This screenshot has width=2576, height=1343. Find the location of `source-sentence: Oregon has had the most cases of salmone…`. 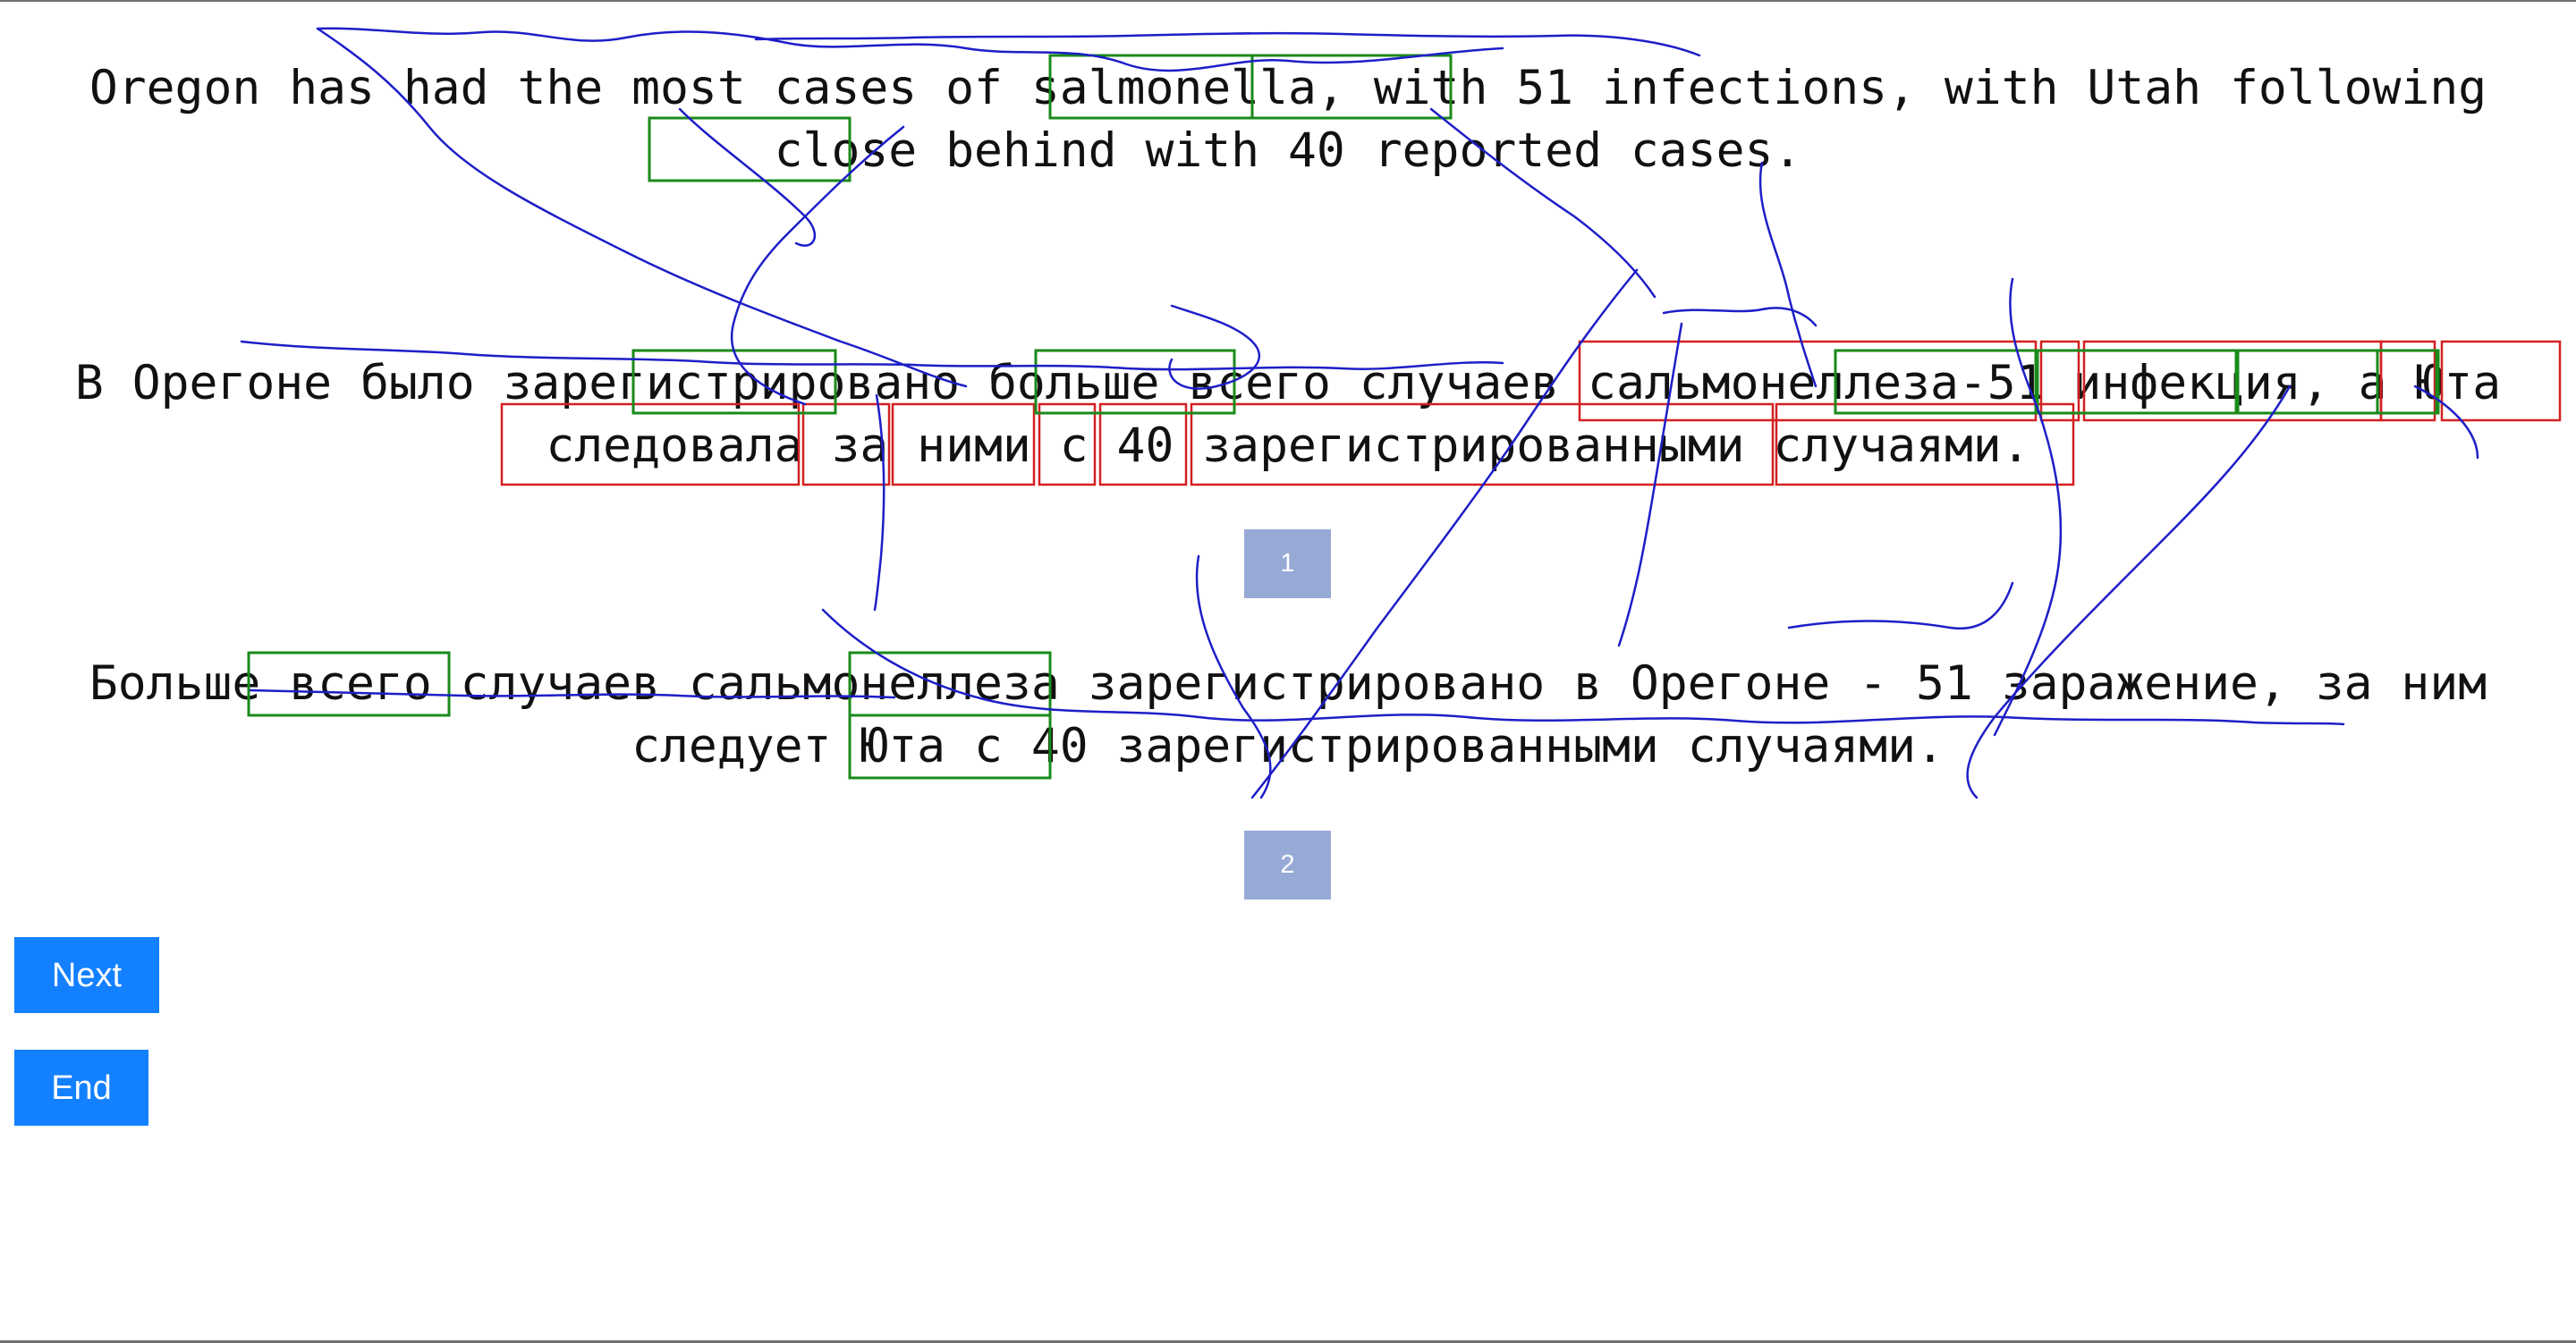

source-sentence: Oregon has had the most cases of salmone… is located at coordinates (1288, 120).